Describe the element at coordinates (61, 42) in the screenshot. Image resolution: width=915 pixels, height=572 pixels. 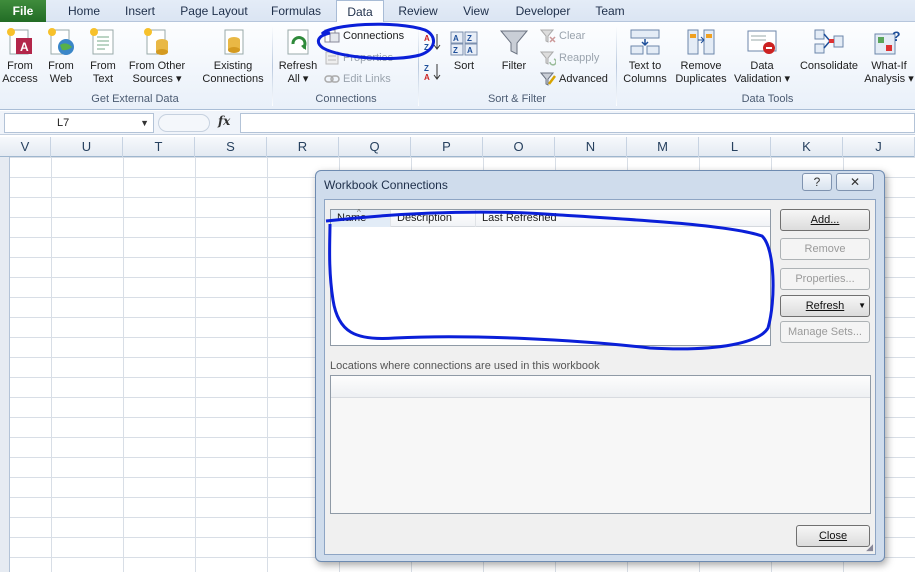
I see `web-icon` at that location.